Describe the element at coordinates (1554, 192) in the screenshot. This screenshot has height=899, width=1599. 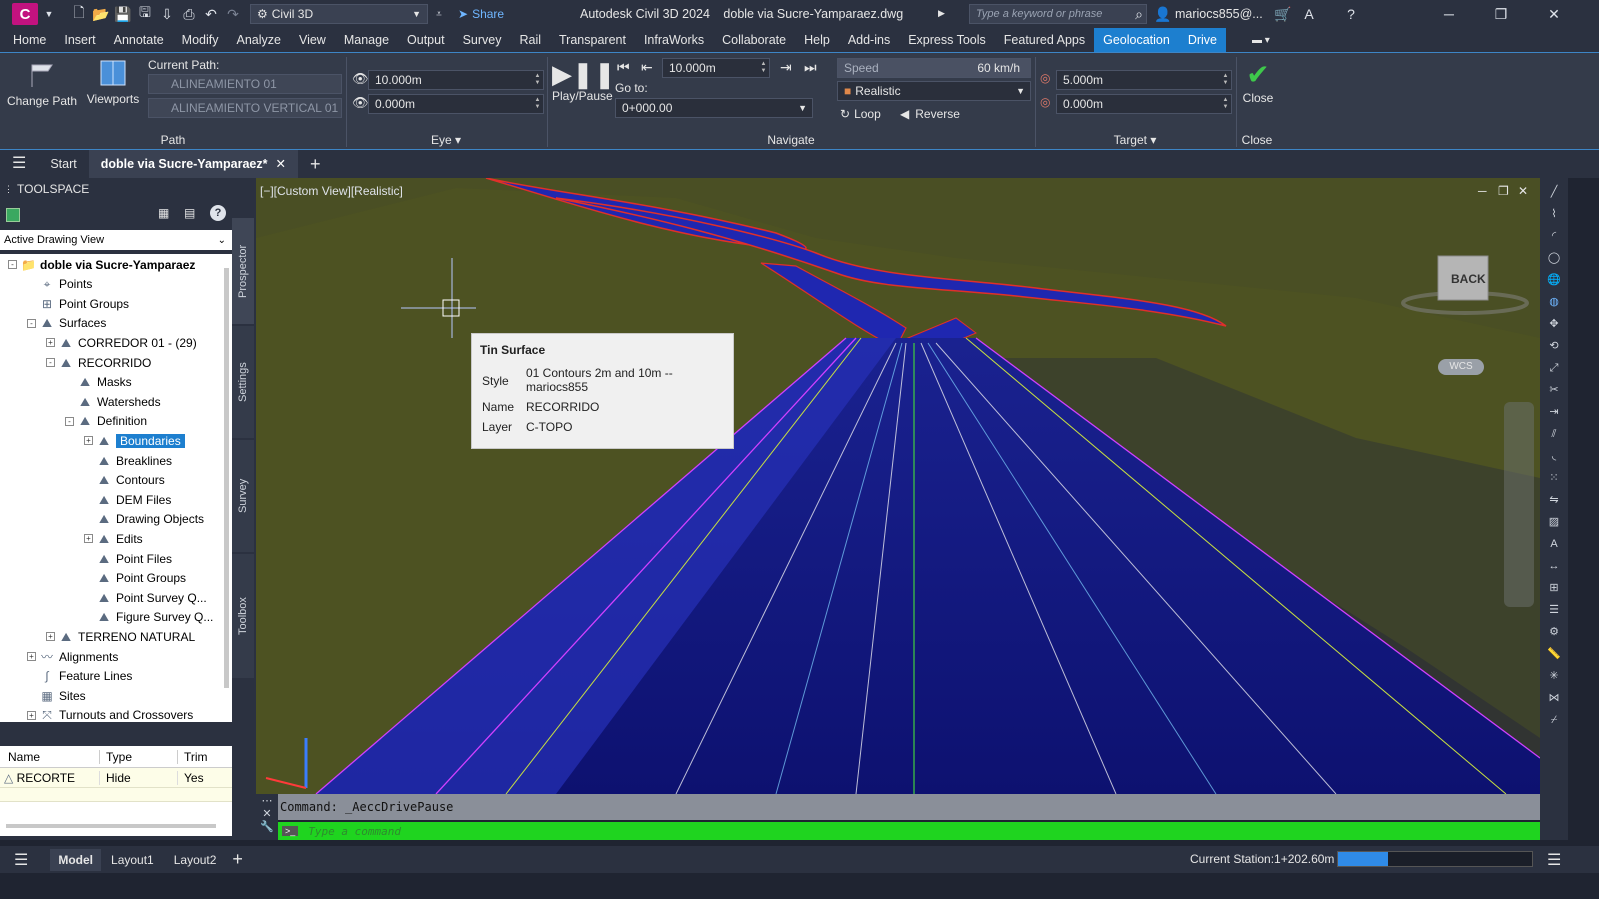
I see `line-tool-icon: ╱` at that location.